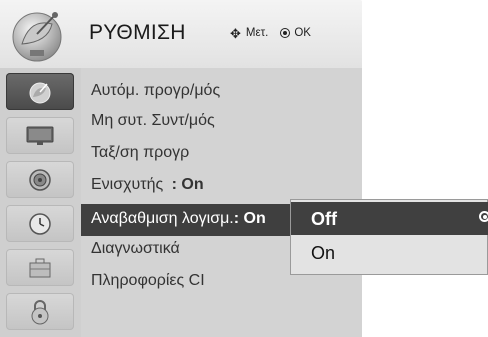  Describe the element at coordinates (235, 33) in the screenshot. I see `move-arrows-icon: ✥` at that location.